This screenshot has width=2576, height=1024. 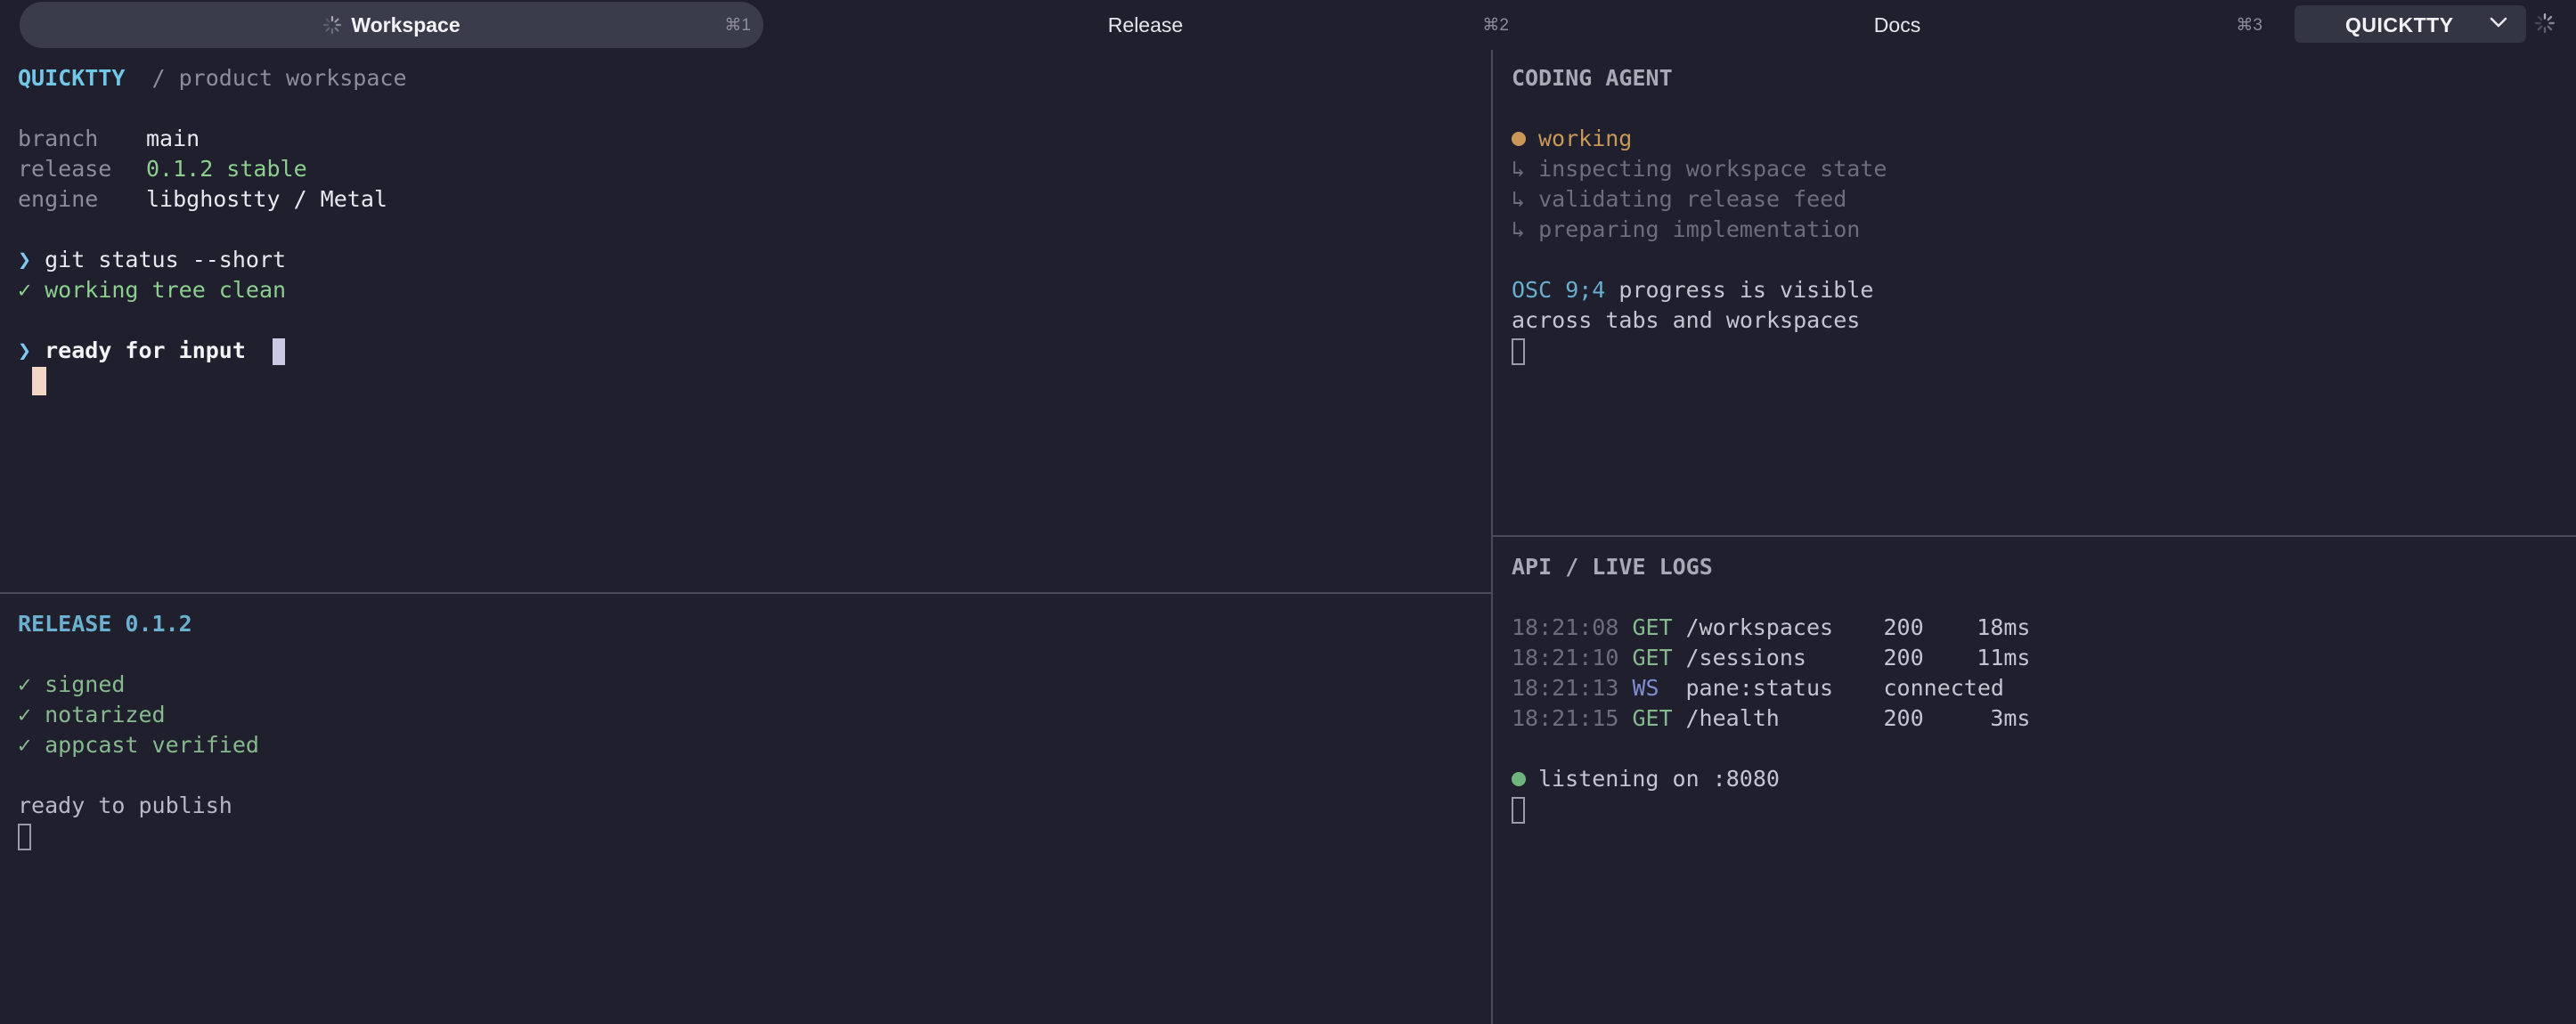 I want to click on tab-docs: Docs ⌘3, so click(x=1897, y=25).